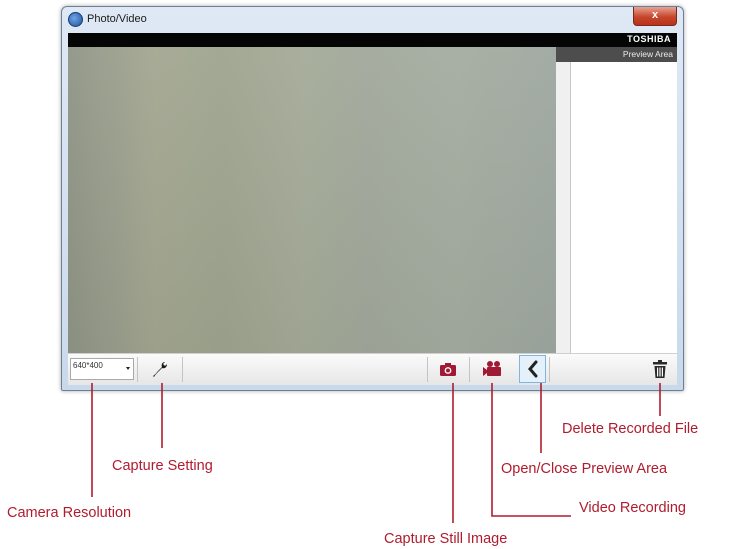 Image resolution: width=737 pixels, height=549 pixels. I want to click on video-recording-leader, so click(531, 450).